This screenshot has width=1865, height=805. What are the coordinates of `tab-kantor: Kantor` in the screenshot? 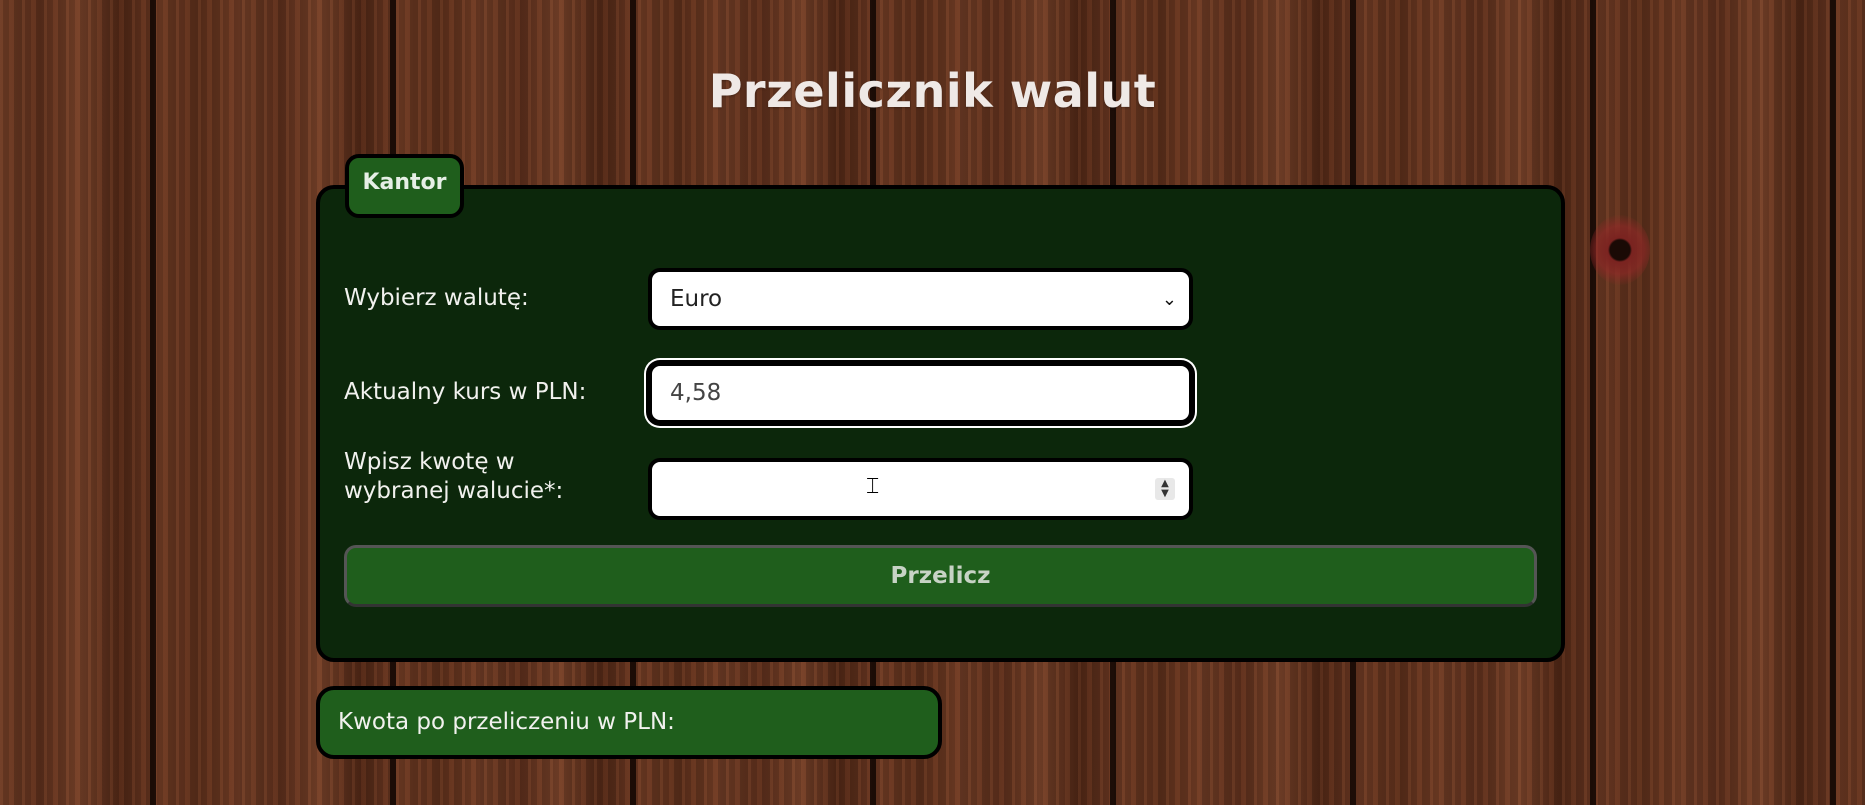 It's located at (404, 186).